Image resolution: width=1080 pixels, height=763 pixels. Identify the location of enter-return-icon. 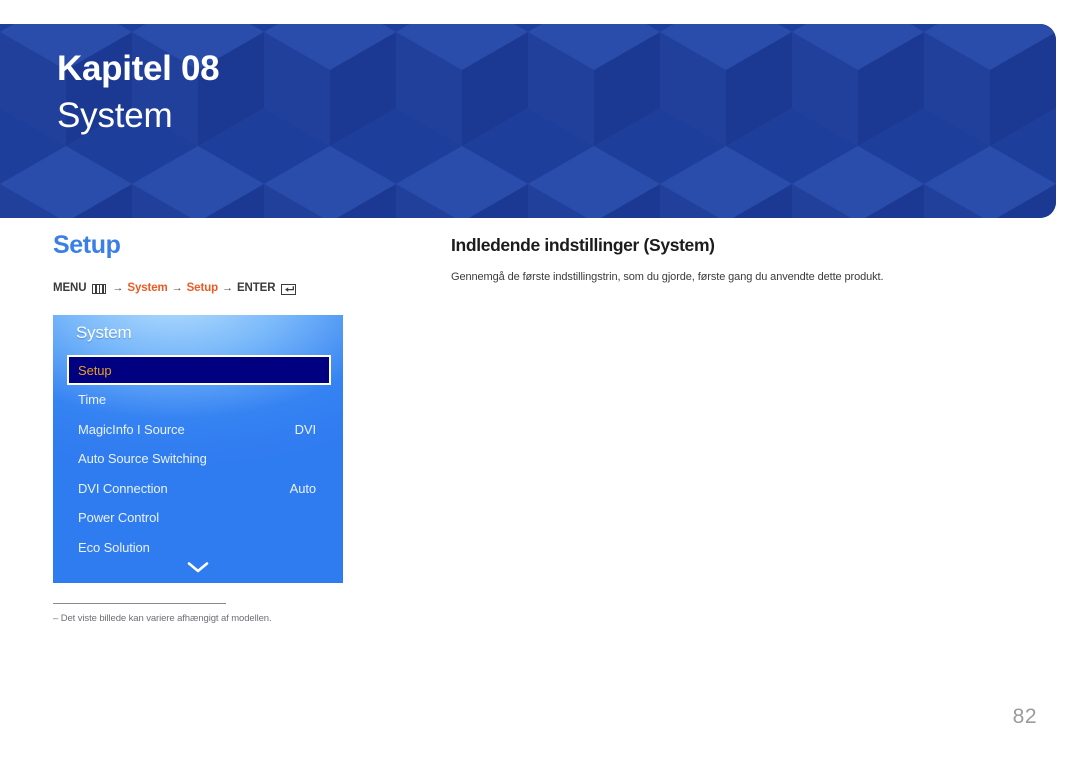
(289, 289).